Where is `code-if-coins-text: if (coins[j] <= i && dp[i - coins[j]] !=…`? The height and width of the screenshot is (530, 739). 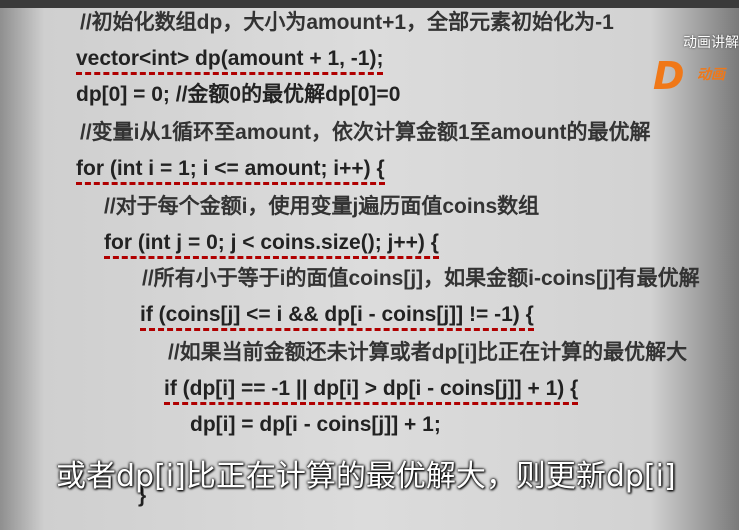 code-if-coins-text: if (coins[j] <= i && dp[i - coins[j]] !=… is located at coordinates (337, 317).